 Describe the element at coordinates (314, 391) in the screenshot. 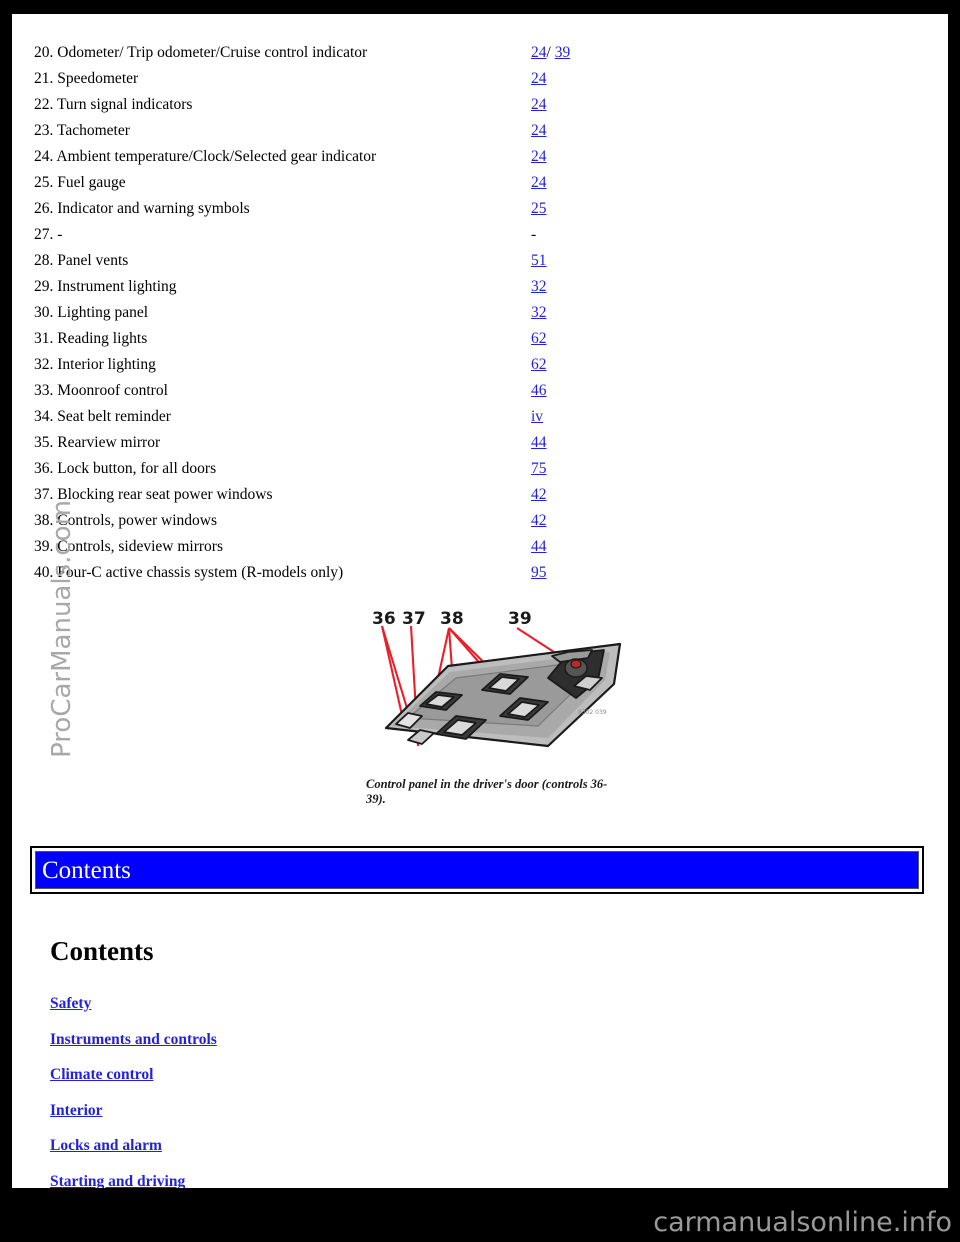

I see `index-row: 33. Moonroof control 46` at that location.